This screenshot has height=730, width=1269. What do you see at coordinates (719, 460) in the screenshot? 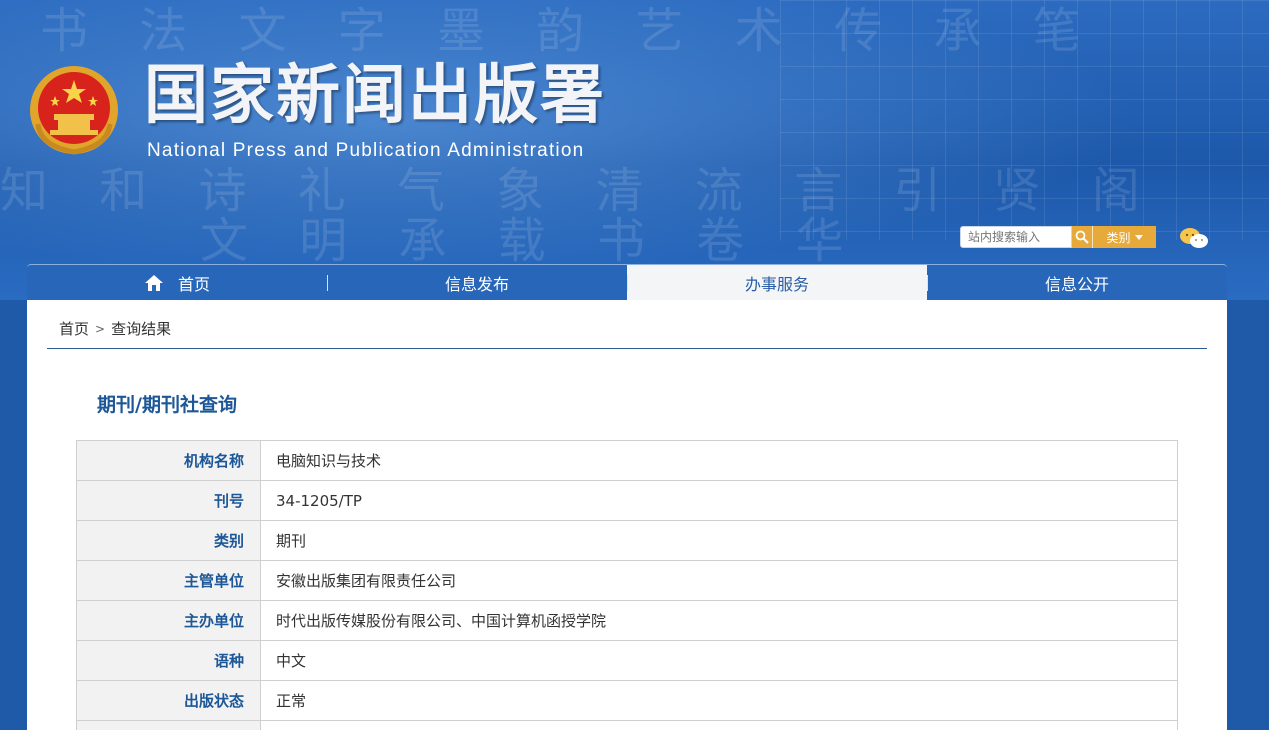
I see `field-value: 电脑知识与技术` at bounding box center [719, 460].